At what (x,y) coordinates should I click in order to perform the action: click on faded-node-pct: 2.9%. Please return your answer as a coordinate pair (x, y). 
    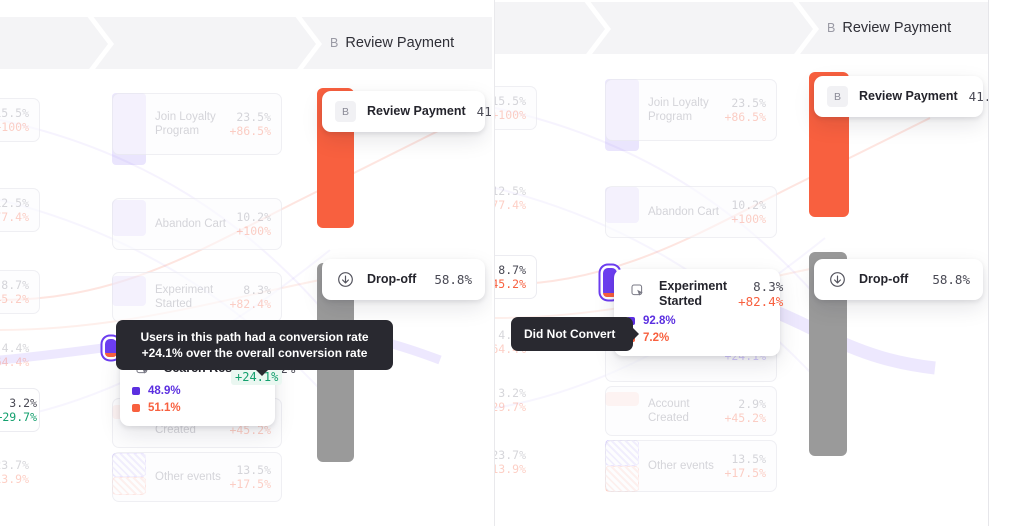
    Looking at the image, I should click on (752, 404).